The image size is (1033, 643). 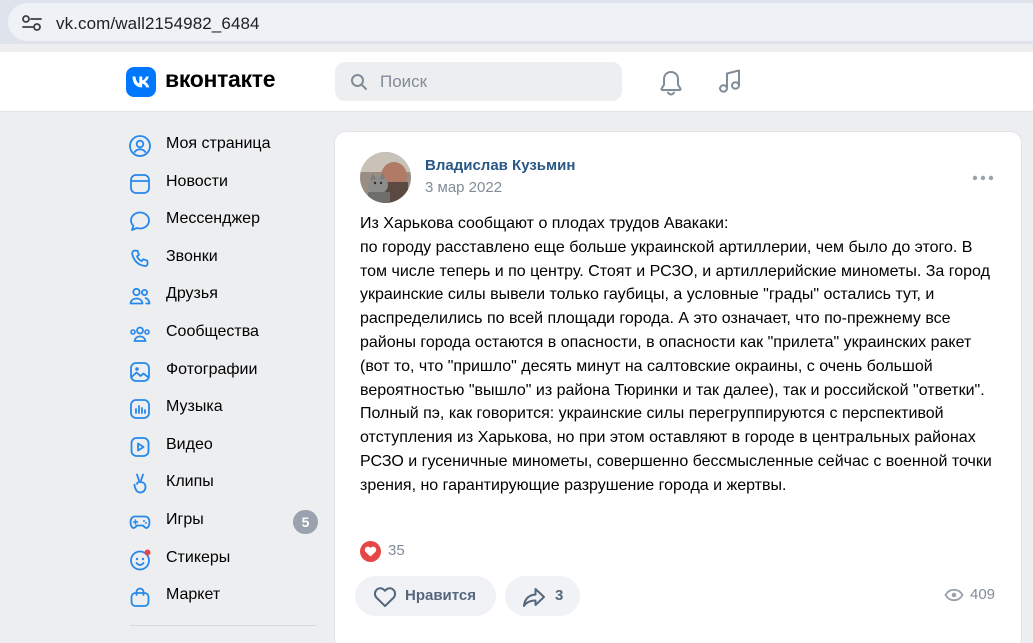 I want to click on sidebar-item-clips: Клипы, so click(x=224, y=484).